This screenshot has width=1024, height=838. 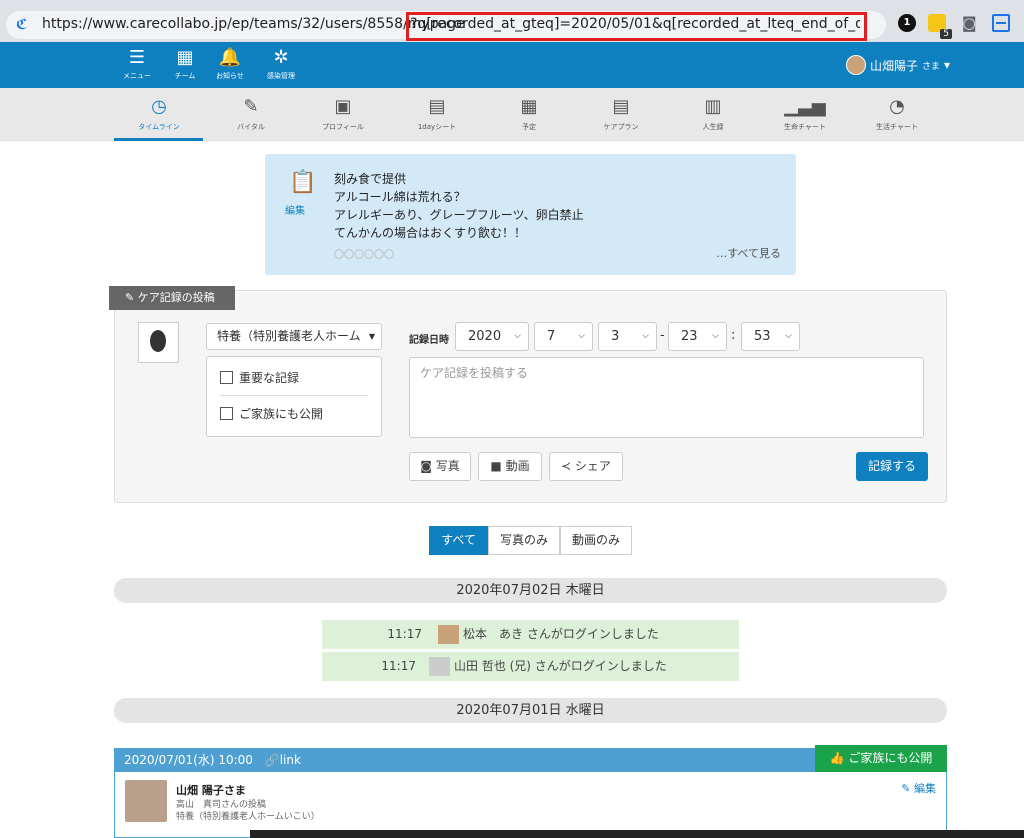 What do you see at coordinates (137, 76) in the screenshot?
I see `nav-label: メニュー` at bounding box center [137, 76].